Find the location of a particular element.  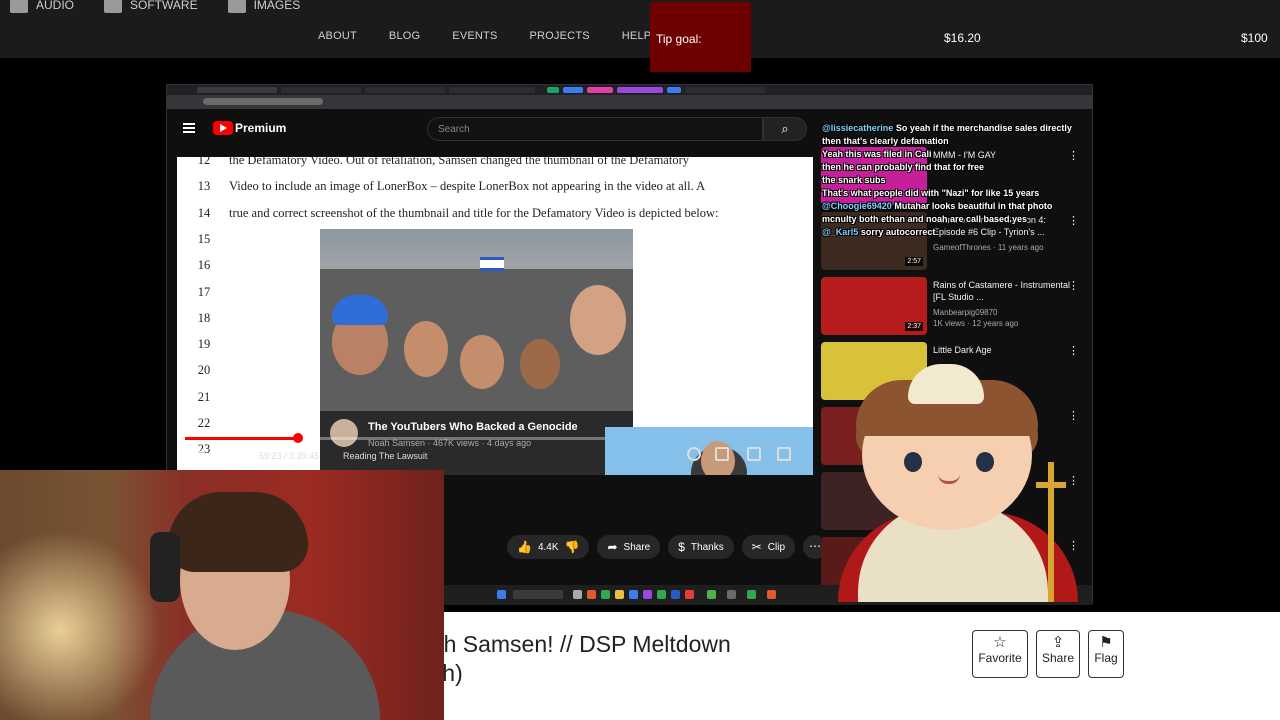

duration-badge: 2:37 is located at coordinates (914, 326).